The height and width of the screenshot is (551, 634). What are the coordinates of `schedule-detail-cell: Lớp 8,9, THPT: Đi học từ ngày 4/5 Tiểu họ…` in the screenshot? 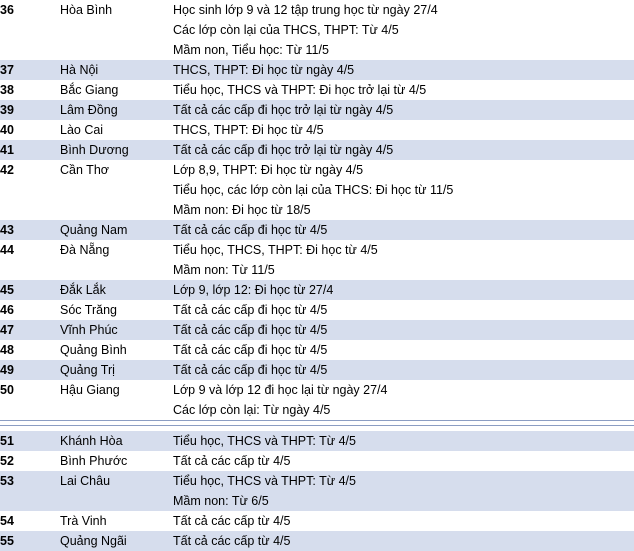 It's located at (403, 190).